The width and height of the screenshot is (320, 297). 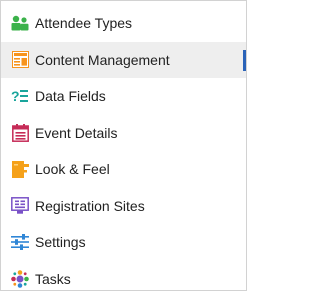 I want to click on menu-item-label: Settings, so click(x=60, y=242).